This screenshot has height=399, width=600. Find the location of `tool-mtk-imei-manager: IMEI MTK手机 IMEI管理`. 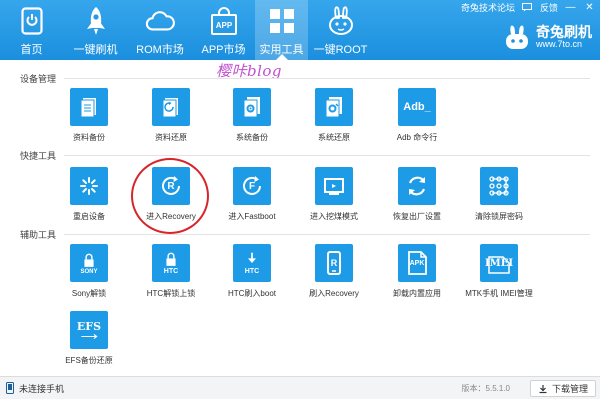

tool-mtk-imei-manager: IMEI MTK手机 IMEI管理 is located at coordinates (499, 271).